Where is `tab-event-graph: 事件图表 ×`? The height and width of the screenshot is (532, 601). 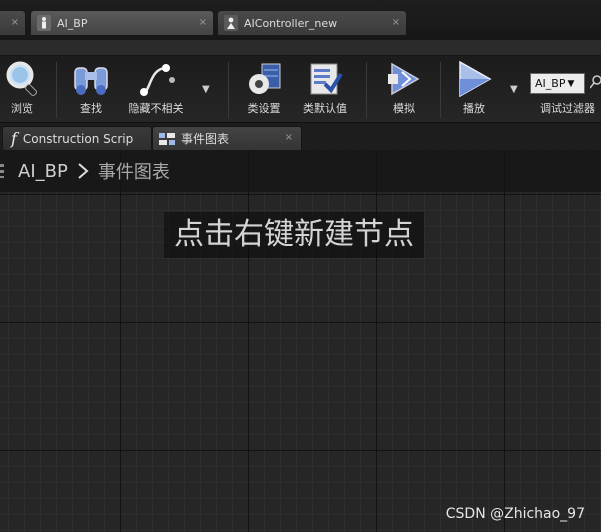 tab-event-graph: 事件图表 × is located at coordinates (227, 138).